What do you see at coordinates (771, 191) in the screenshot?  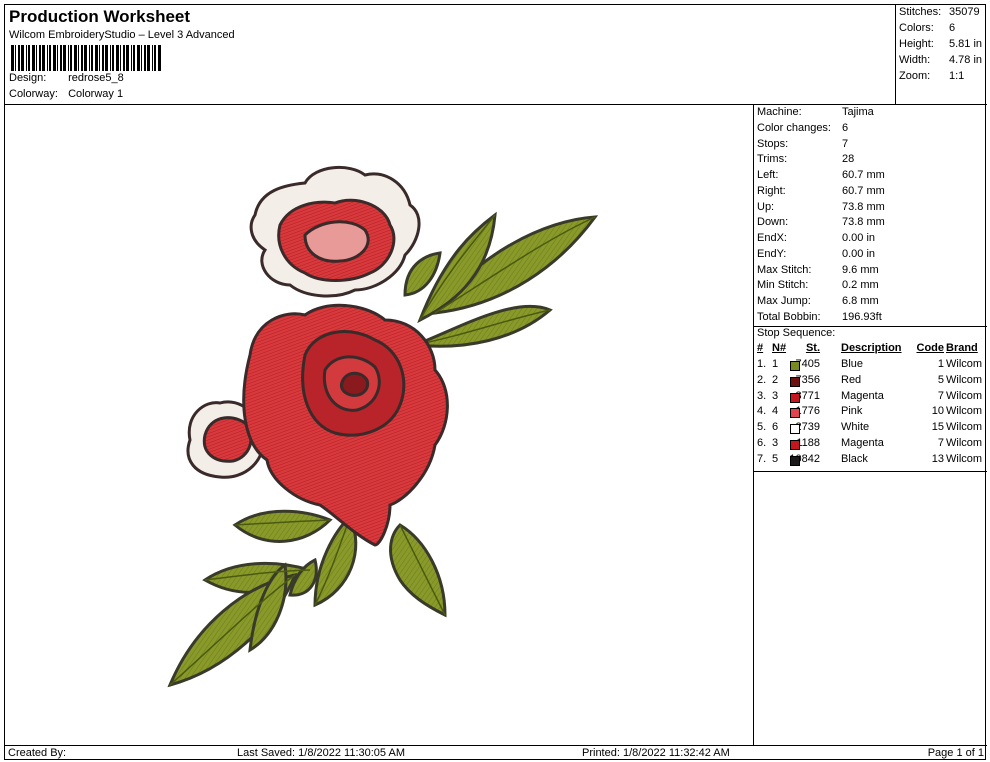 I see `stat-label: Right:` at bounding box center [771, 191].